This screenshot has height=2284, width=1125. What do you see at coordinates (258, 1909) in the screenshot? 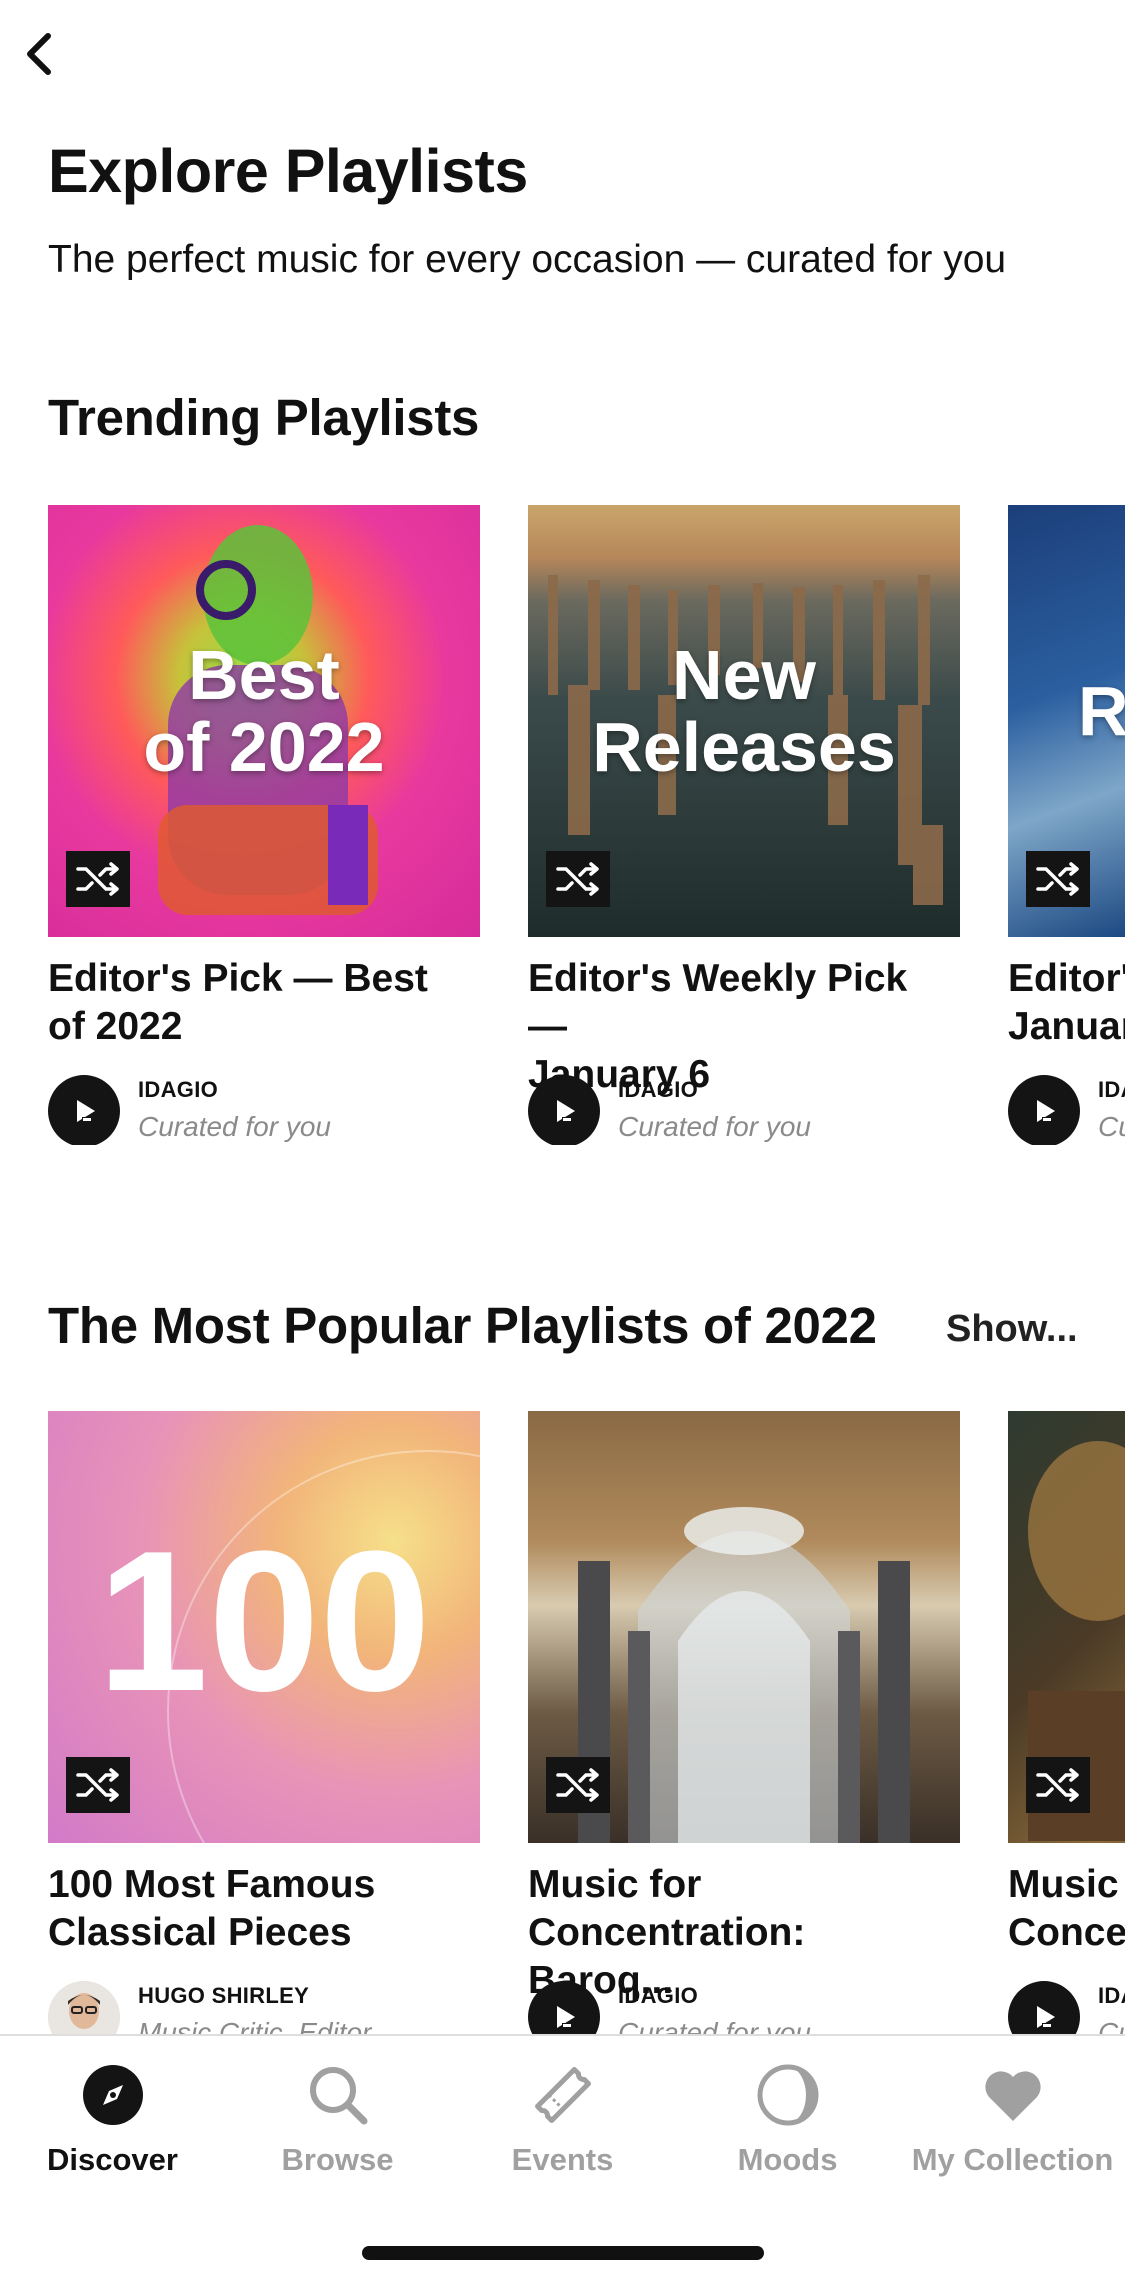
I see `playlist-title: 100 Most Famous Classical Pieces` at bounding box center [258, 1909].